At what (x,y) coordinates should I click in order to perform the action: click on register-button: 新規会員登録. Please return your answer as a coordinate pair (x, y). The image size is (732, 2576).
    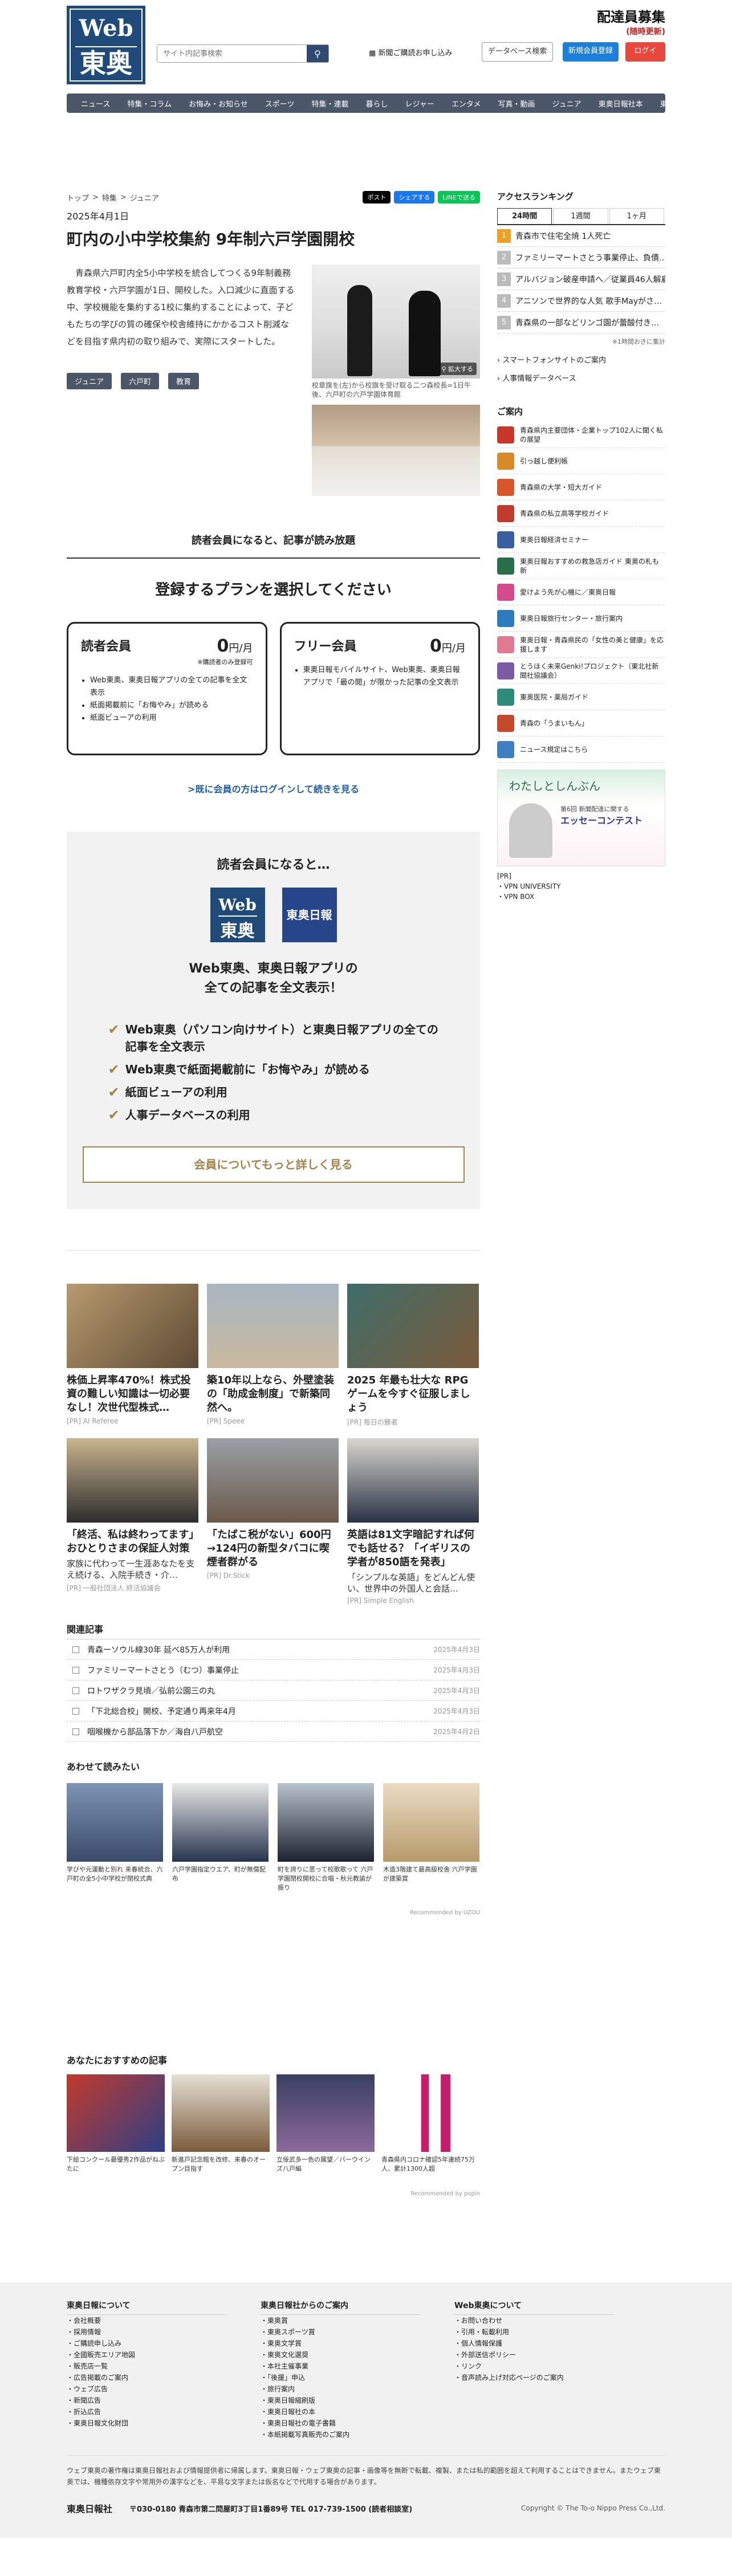
    Looking at the image, I should click on (591, 52).